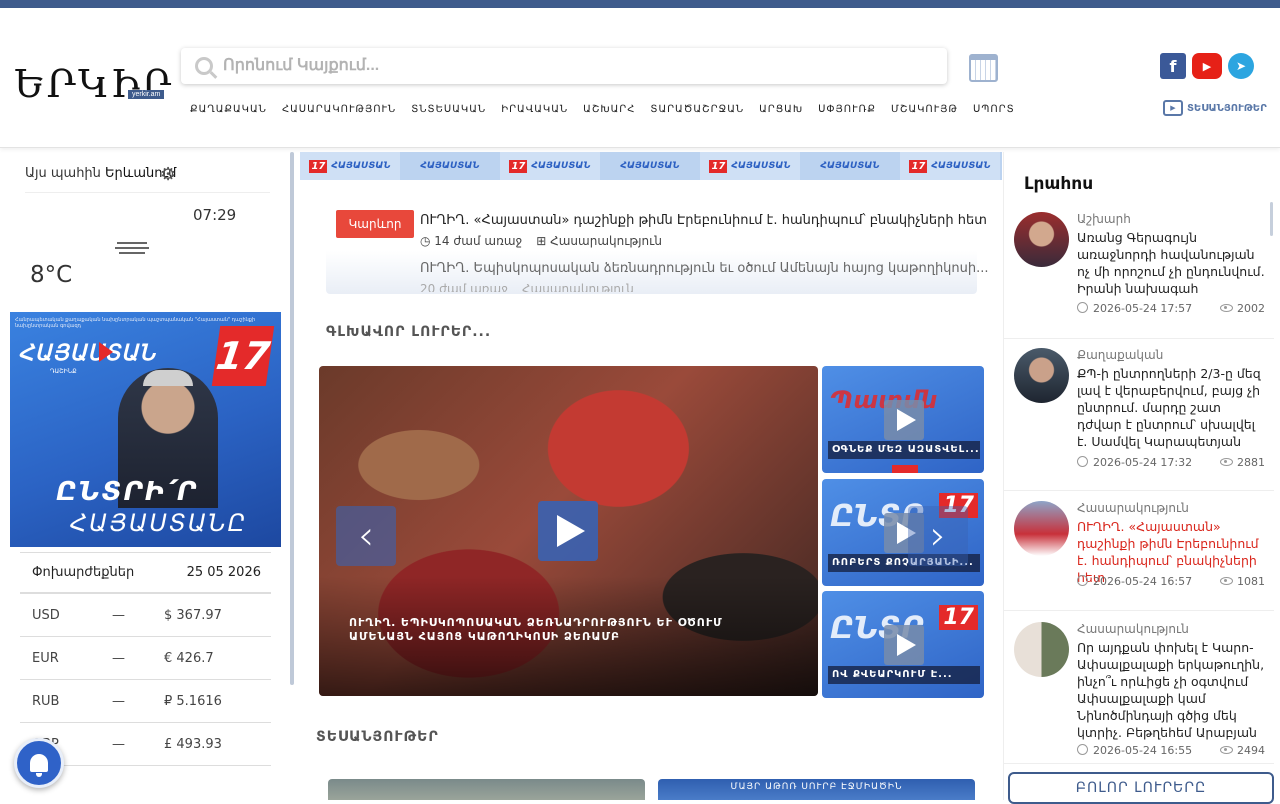 The width and height of the screenshot is (1280, 804). I want to click on videos-link-label: ՏԵՍԱՆՅՈՒԹԵՐ, so click(1227, 108).